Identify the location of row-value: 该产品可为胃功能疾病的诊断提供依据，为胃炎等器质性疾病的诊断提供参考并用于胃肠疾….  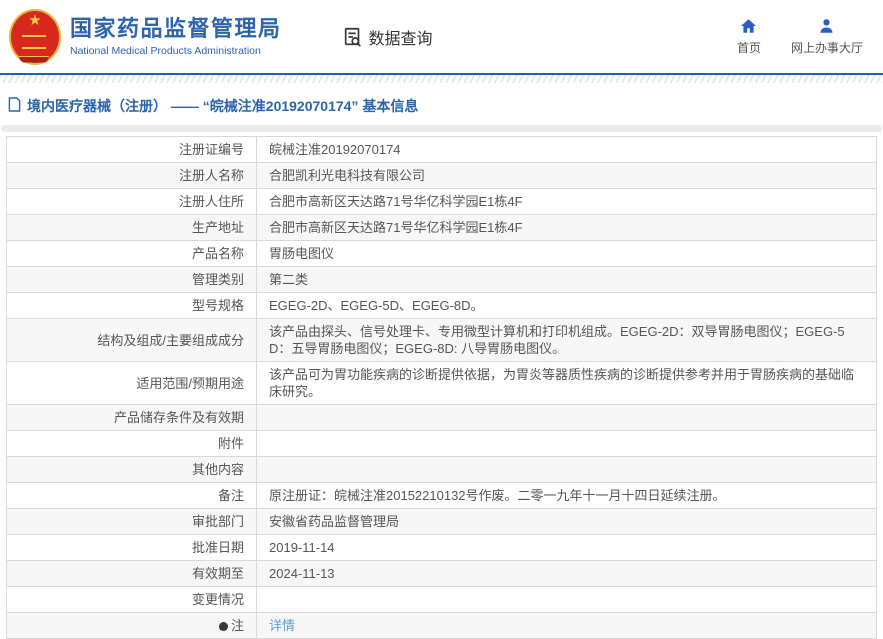
(566, 383).